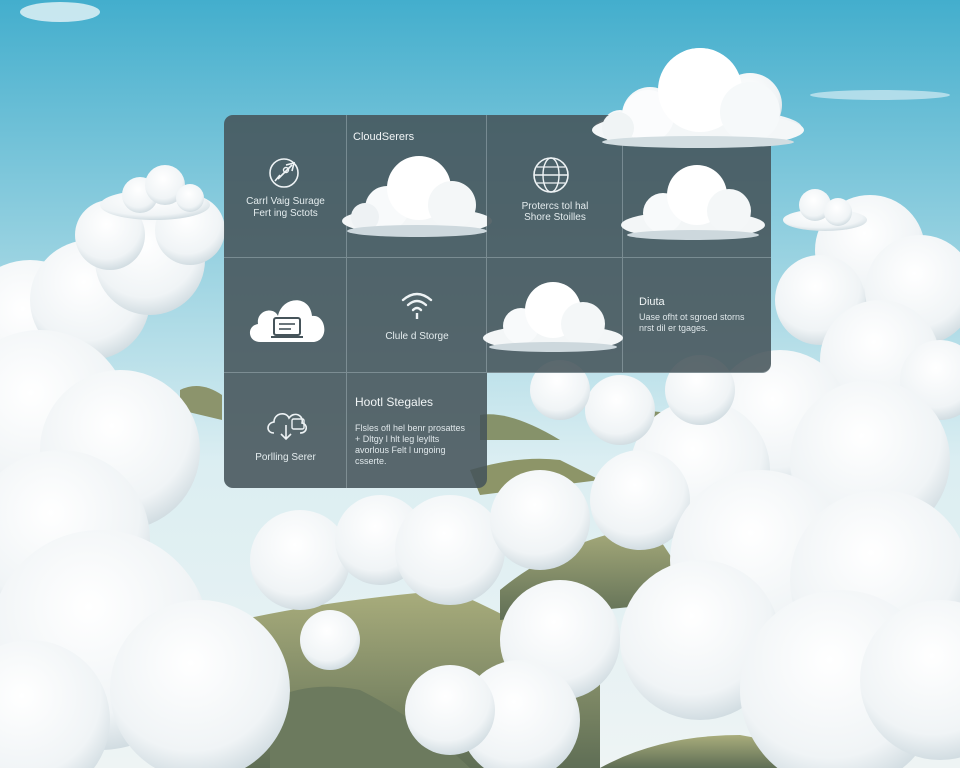 The height and width of the screenshot is (768, 960). What do you see at coordinates (287, 321) in the screenshot?
I see `cloud-laptop-icon` at bounding box center [287, 321].